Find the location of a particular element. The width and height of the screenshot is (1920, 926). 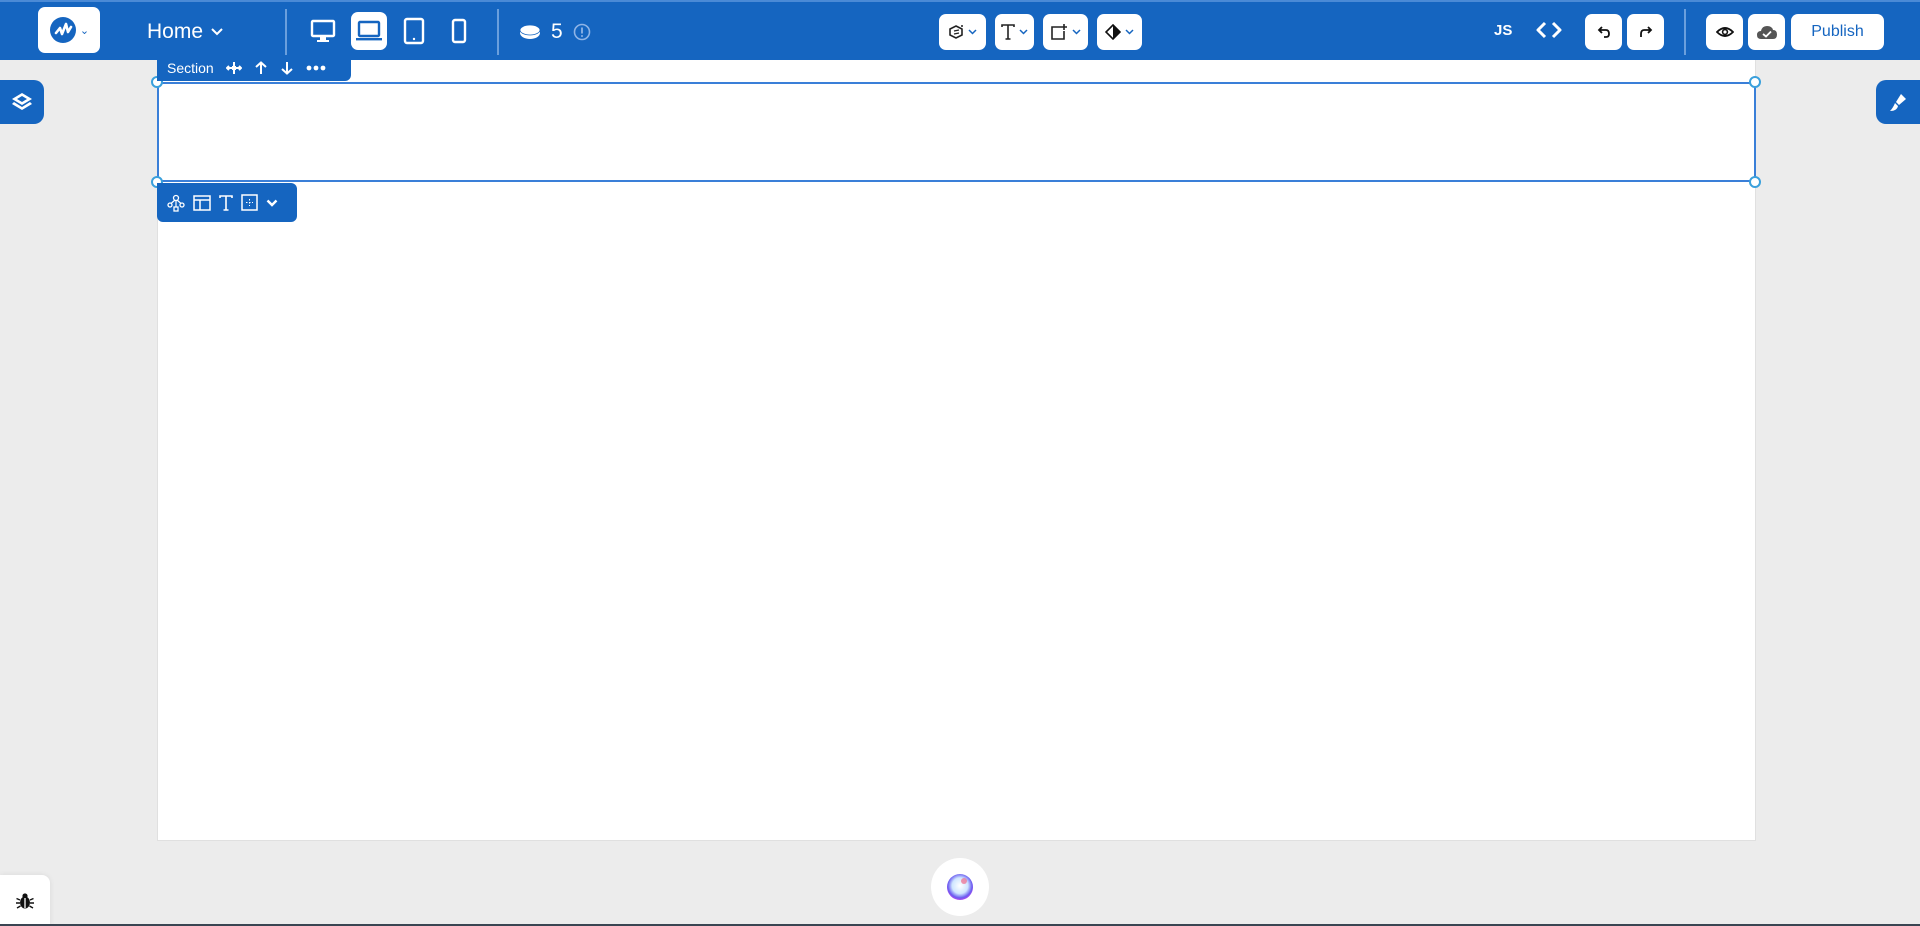

credits-coin-icon is located at coordinates (530, 31).